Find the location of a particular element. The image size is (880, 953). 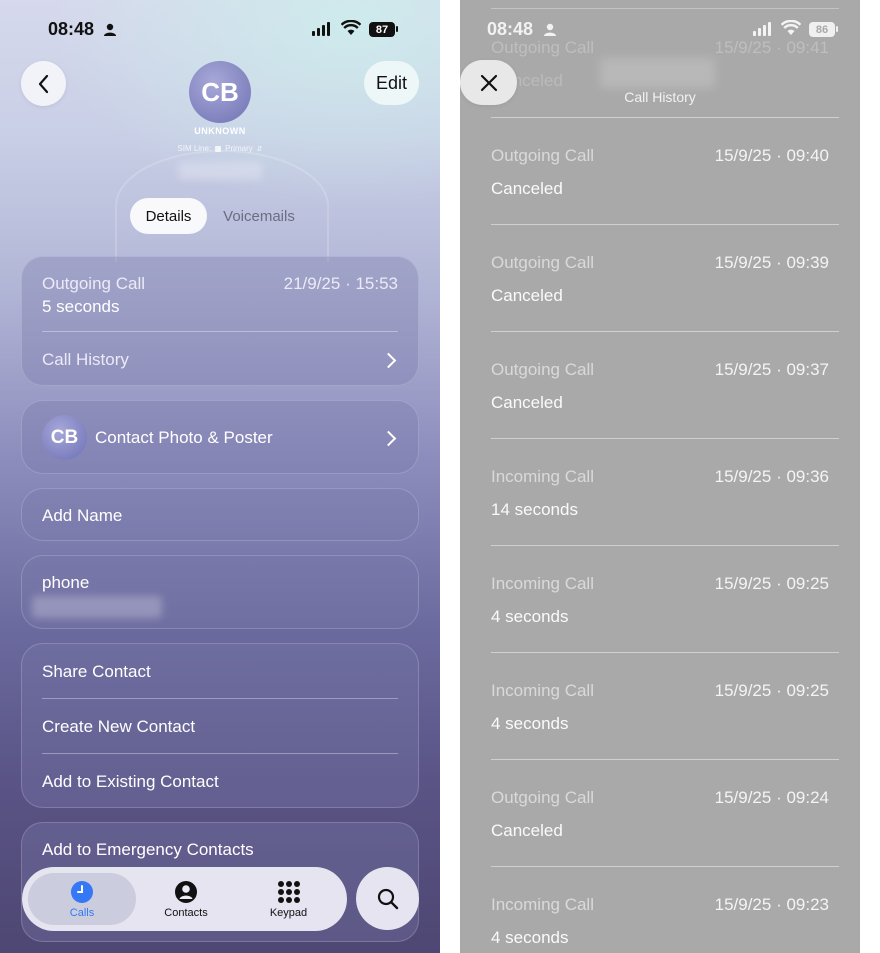

tab-calls-label: Calls is located at coordinates (82, 912).